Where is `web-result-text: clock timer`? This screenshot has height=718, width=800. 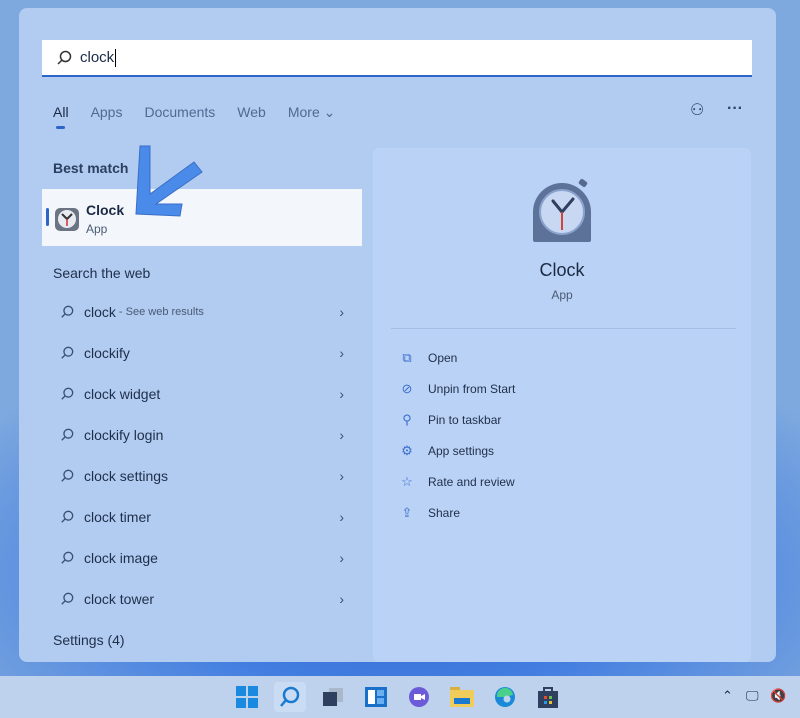
web-result-text: clock timer is located at coordinates (117, 517).